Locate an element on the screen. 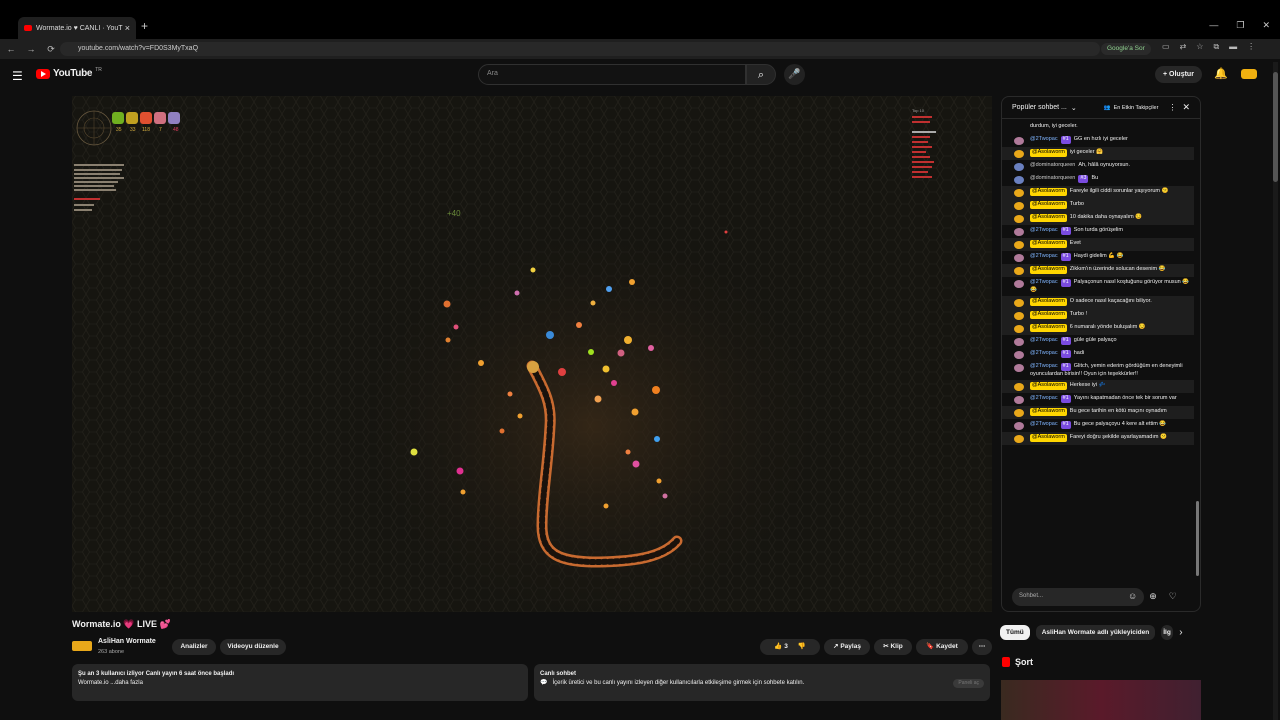 The height and width of the screenshot is (720, 1280). create-button: + Oluştur is located at coordinates (1178, 74).